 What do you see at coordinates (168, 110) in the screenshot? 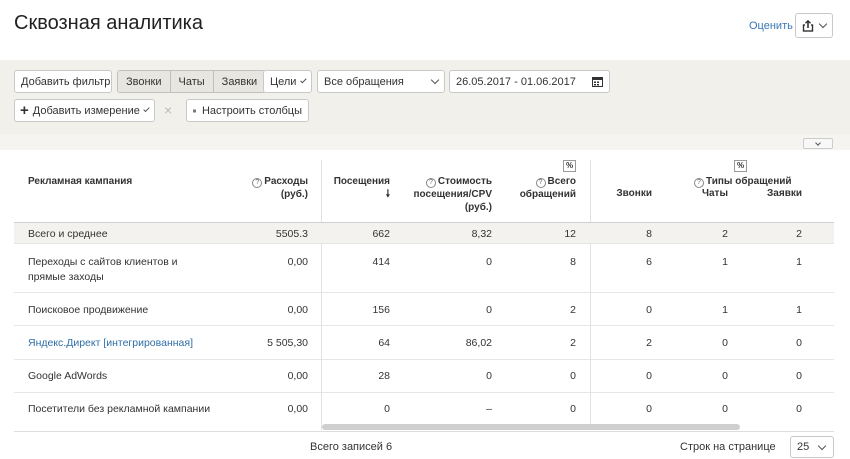
I see `remove-dimension-icon: ×` at bounding box center [168, 110].